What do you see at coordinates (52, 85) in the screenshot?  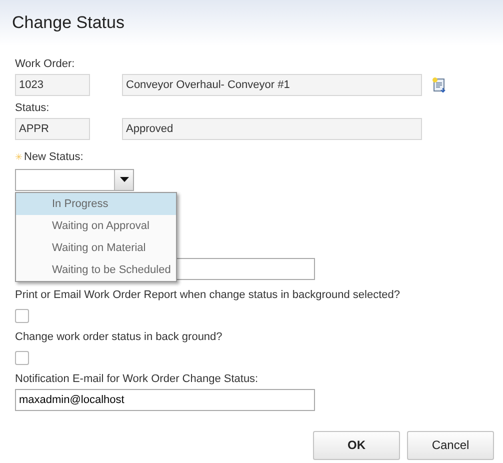 I see `read-only-field: 1023` at bounding box center [52, 85].